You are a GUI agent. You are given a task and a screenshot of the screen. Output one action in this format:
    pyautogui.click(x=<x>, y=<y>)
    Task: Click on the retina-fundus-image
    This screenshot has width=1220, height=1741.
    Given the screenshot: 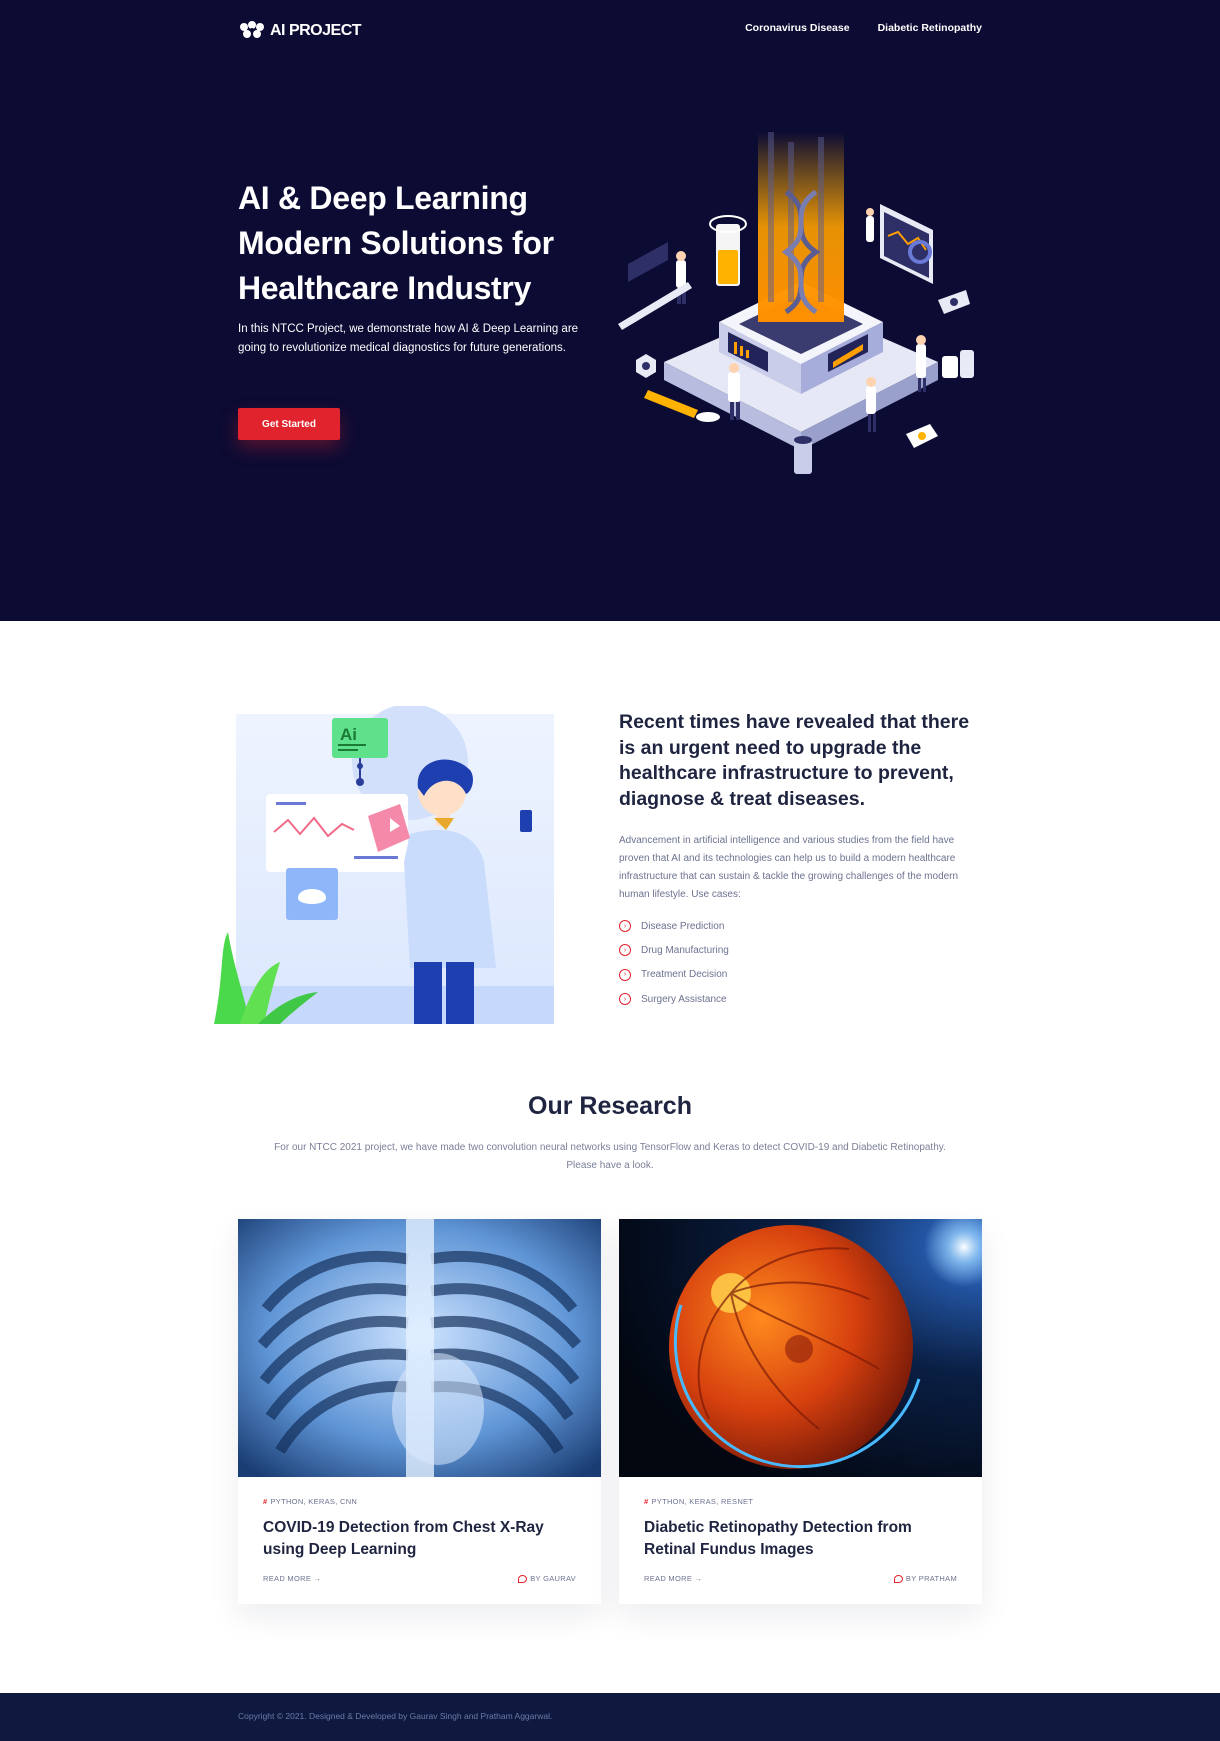 What is the action you would take?
    pyautogui.click(x=800, y=1348)
    